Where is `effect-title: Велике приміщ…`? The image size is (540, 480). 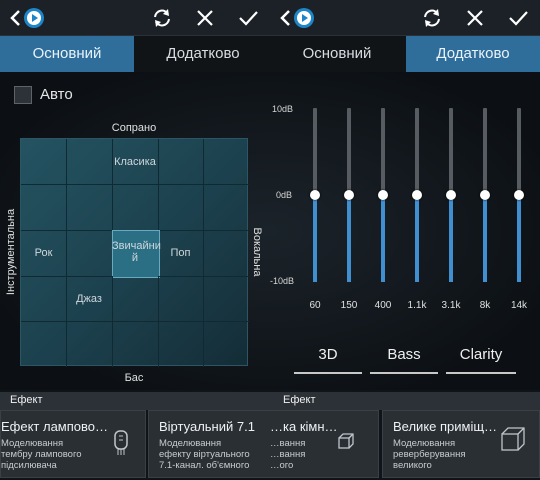 effect-title: Велике приміщ… is located at coordinates (445, 426).